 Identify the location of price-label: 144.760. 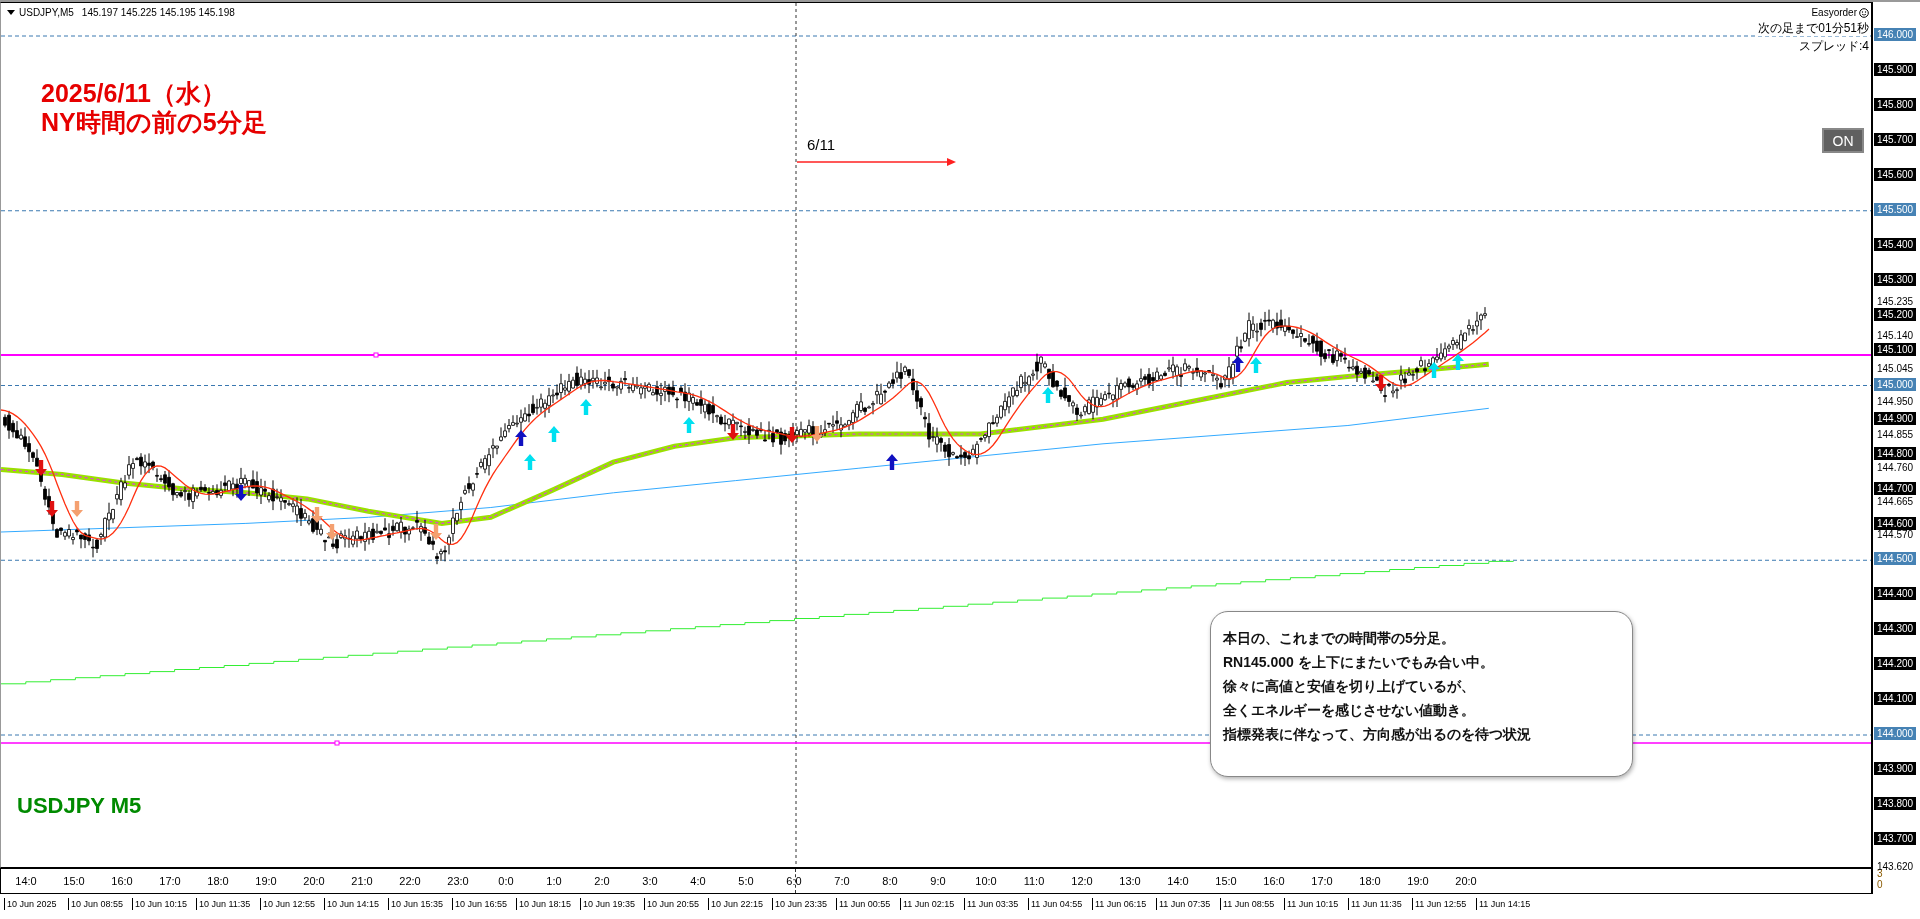
(1895, 468).